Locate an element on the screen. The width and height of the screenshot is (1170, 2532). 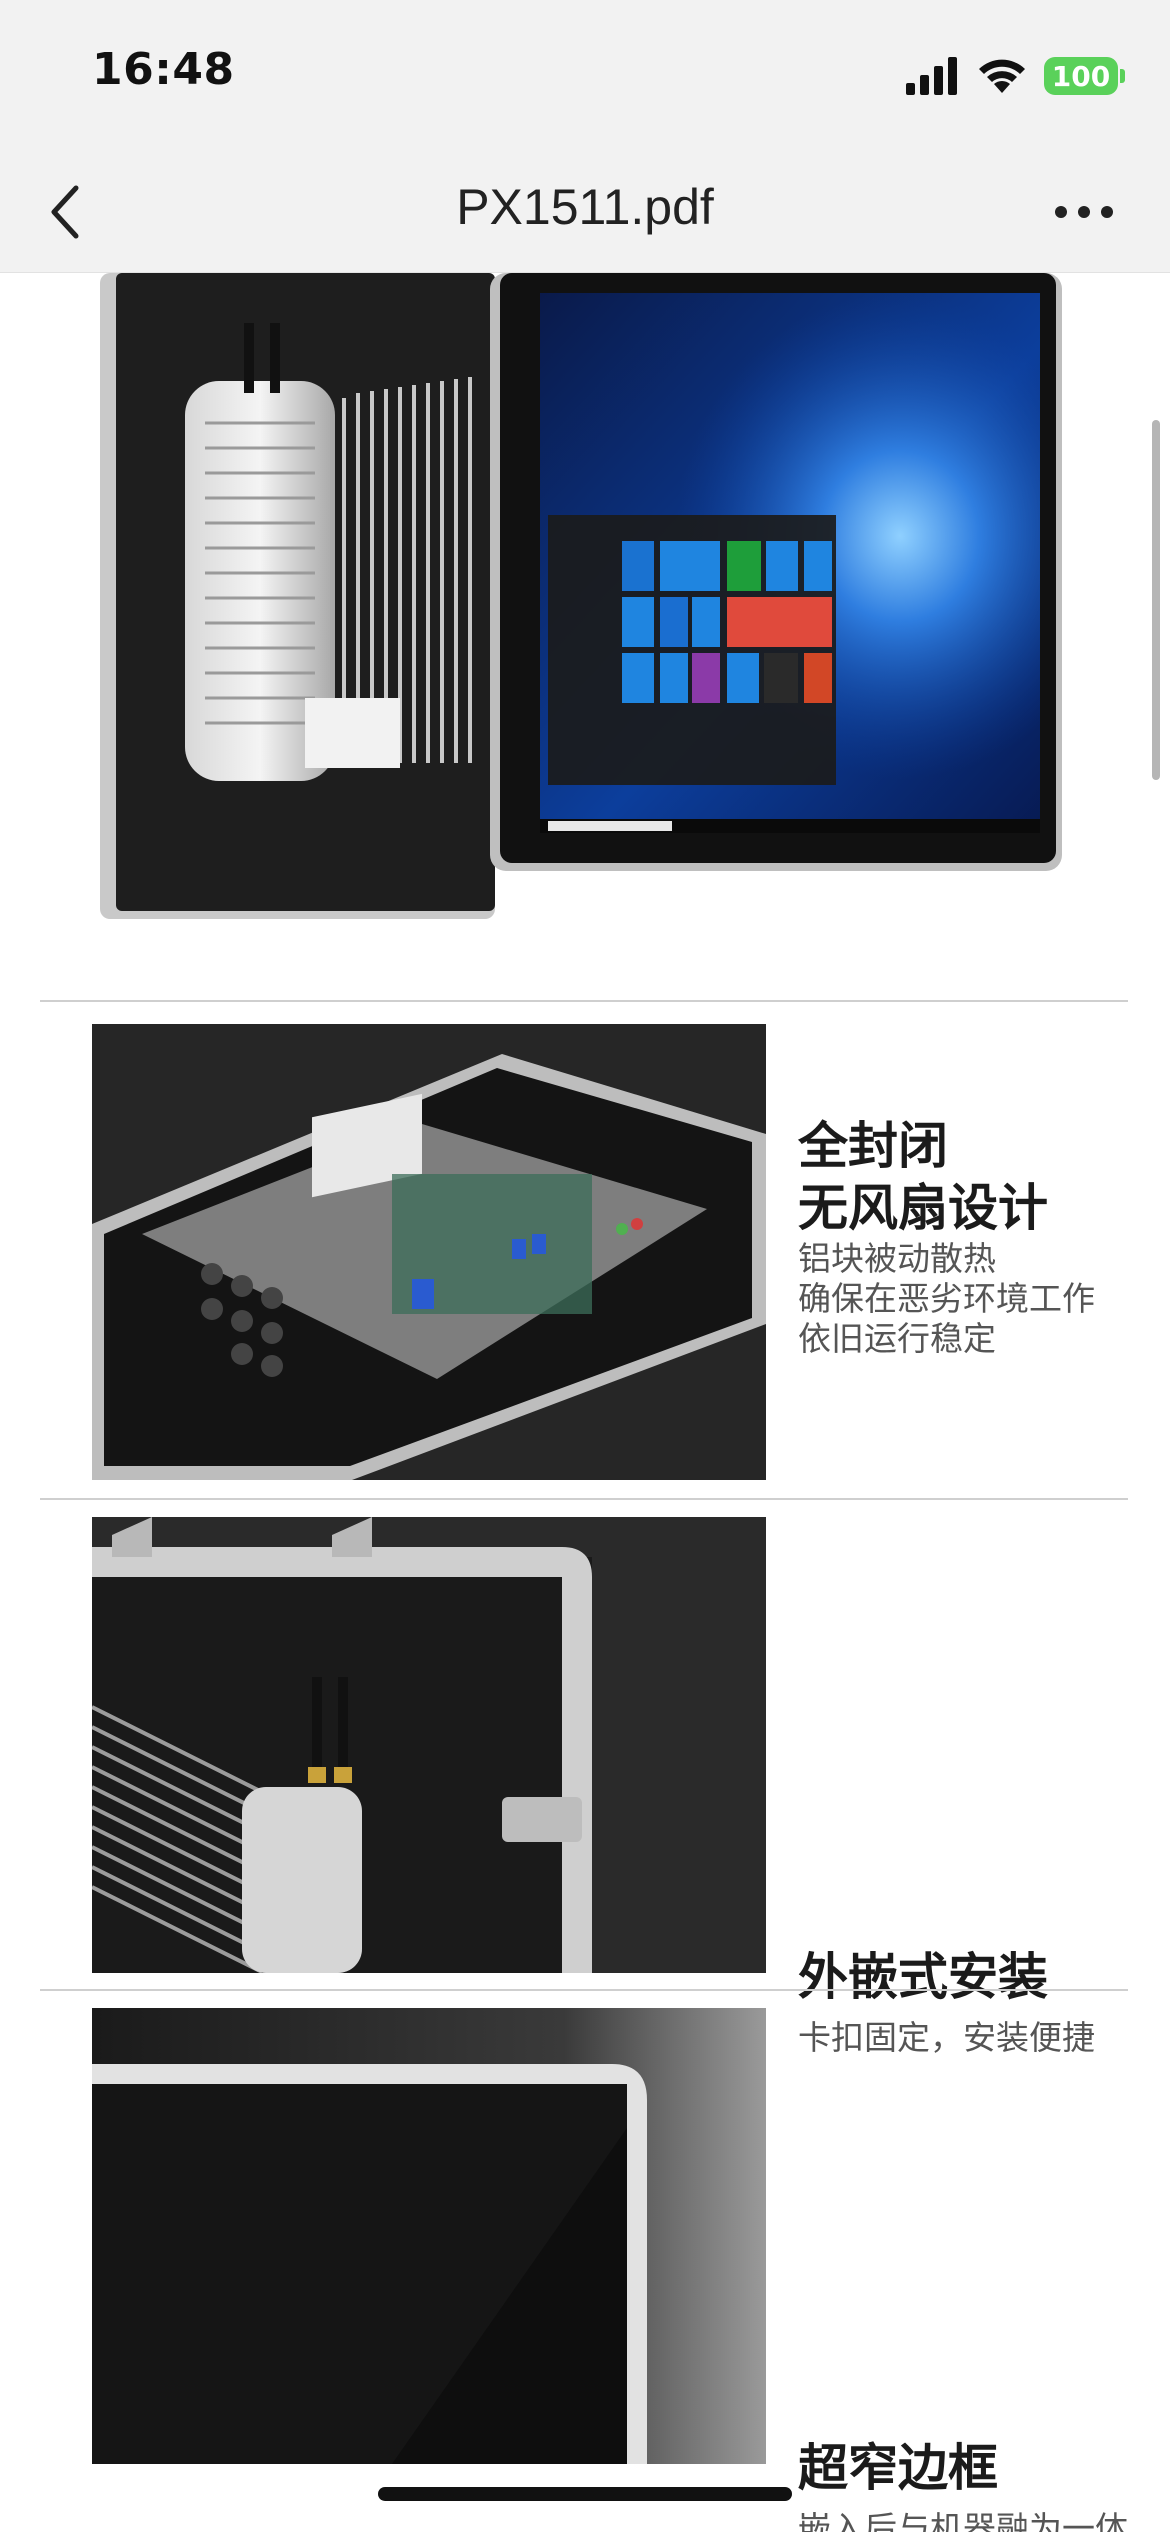
feature-description-line: 嵌入后与机器融为一体 is located at coordinates (963, 2520).